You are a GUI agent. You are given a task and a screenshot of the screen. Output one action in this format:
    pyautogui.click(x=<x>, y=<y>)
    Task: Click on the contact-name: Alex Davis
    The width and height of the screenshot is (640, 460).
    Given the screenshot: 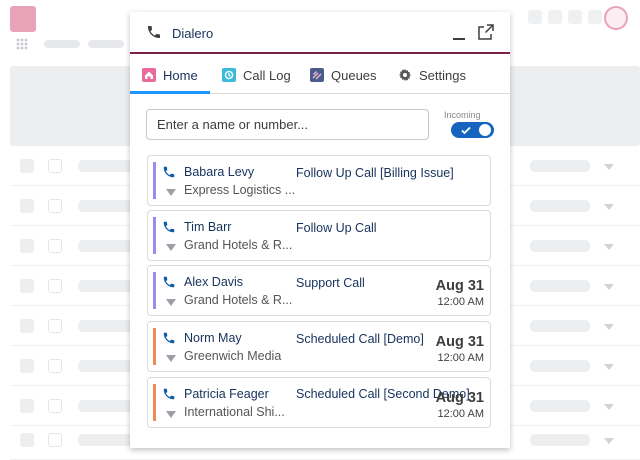 What is the action you would take?
    pyautogui.click(x=214, y=282)
    